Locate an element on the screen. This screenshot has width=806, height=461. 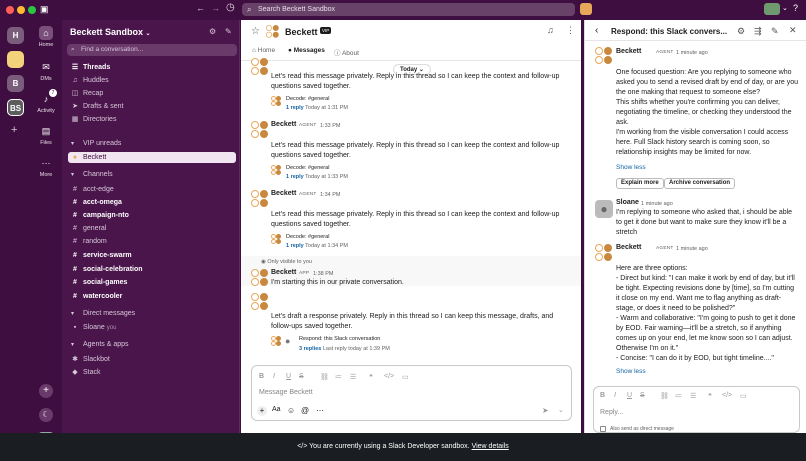
thread-replies-link: 1 reply Today at 1:31 PM is located at coordinates (317, 108).